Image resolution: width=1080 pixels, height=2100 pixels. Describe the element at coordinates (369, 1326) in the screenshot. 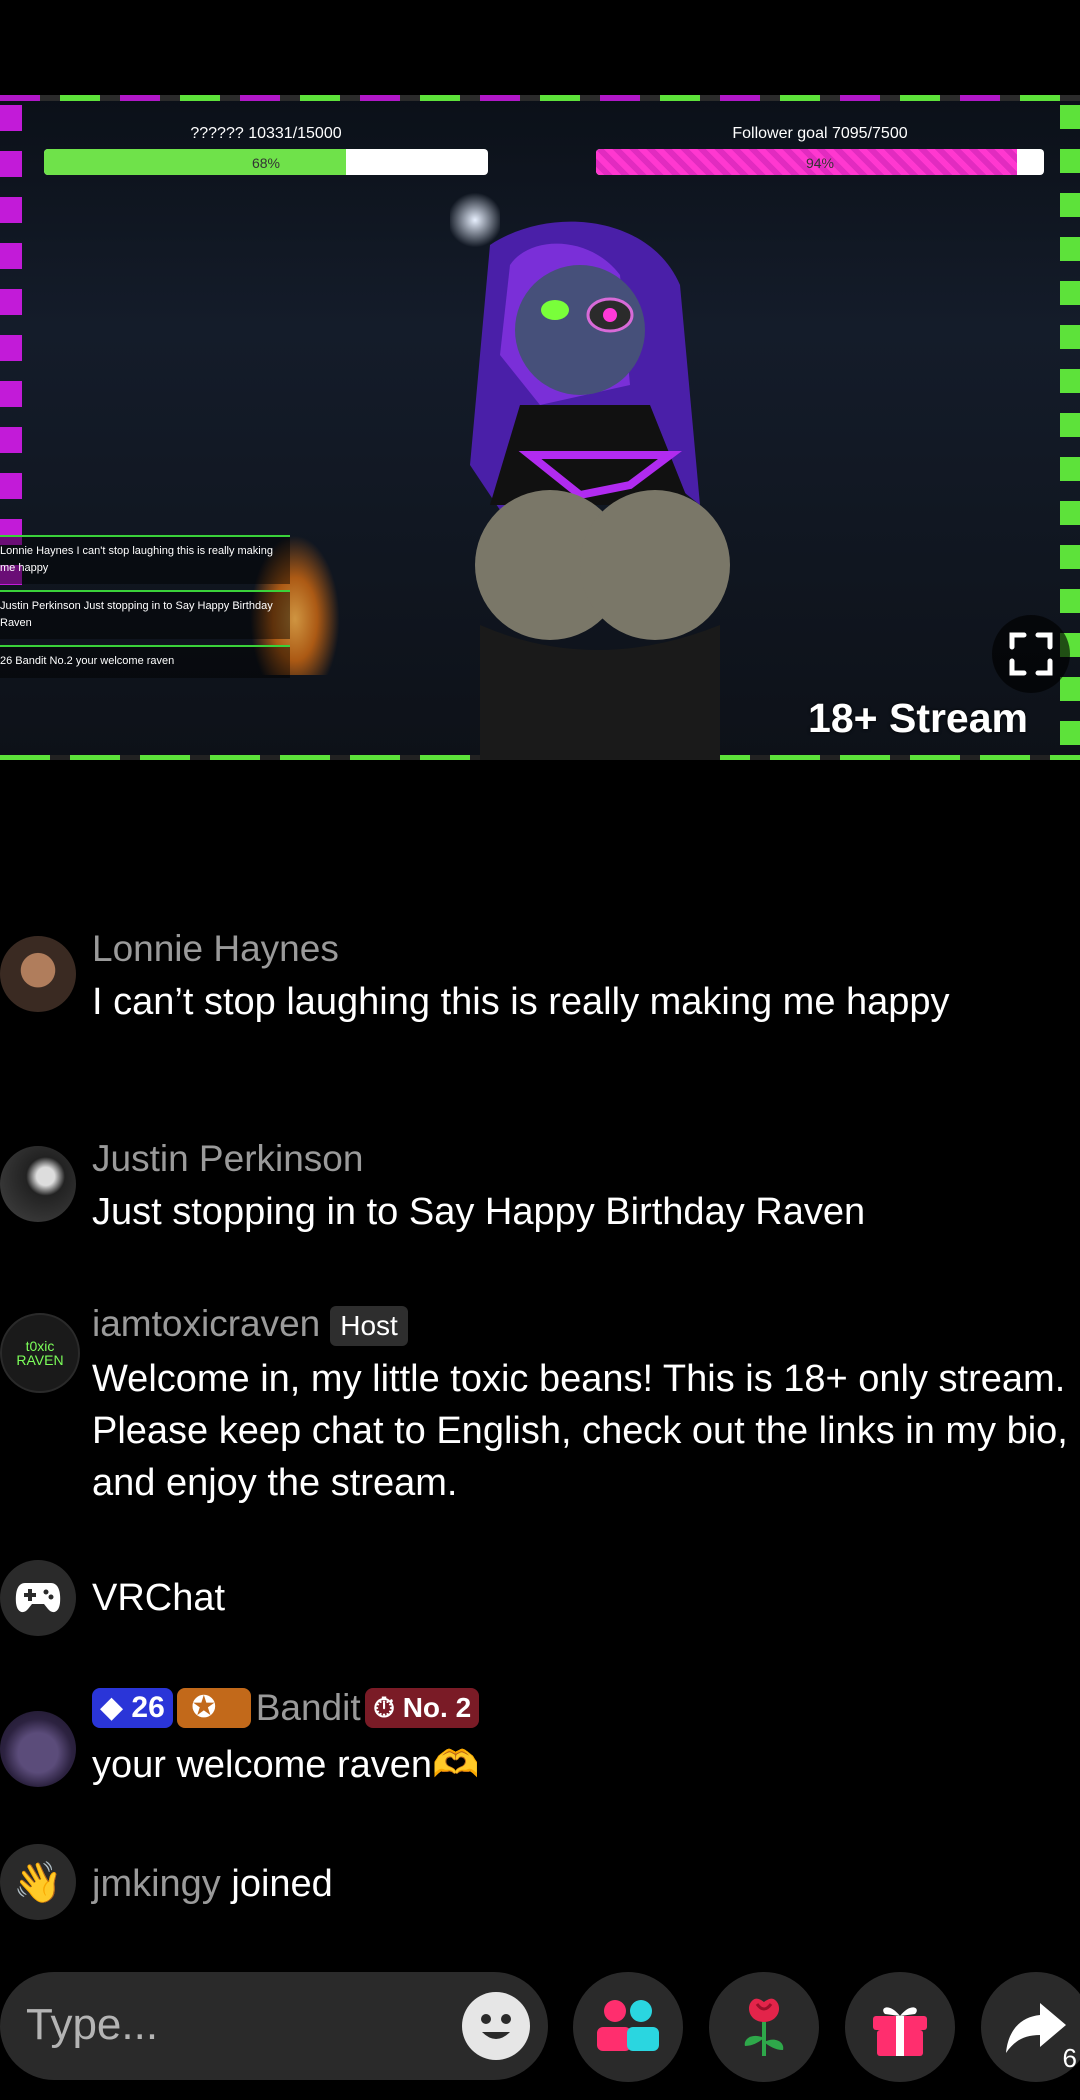

I see `host-tag: Host` at that location.